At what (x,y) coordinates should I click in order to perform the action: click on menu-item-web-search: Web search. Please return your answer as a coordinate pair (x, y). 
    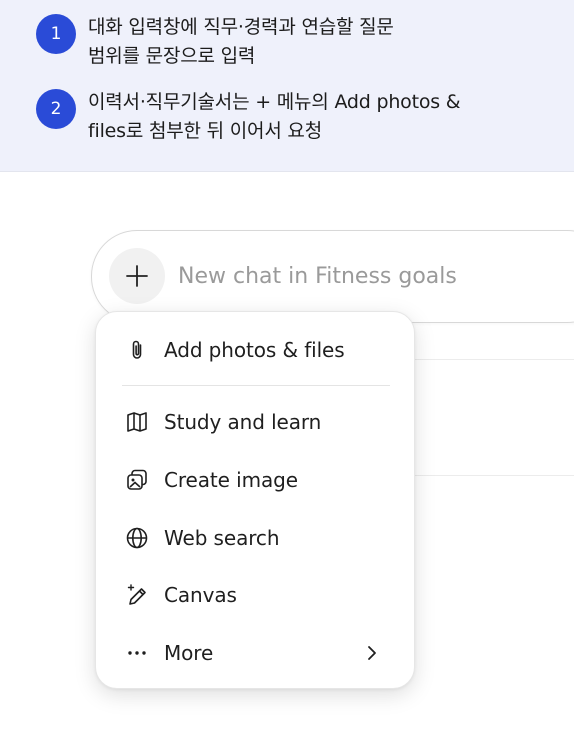
    Looking at the image, I should click on (255, 538).